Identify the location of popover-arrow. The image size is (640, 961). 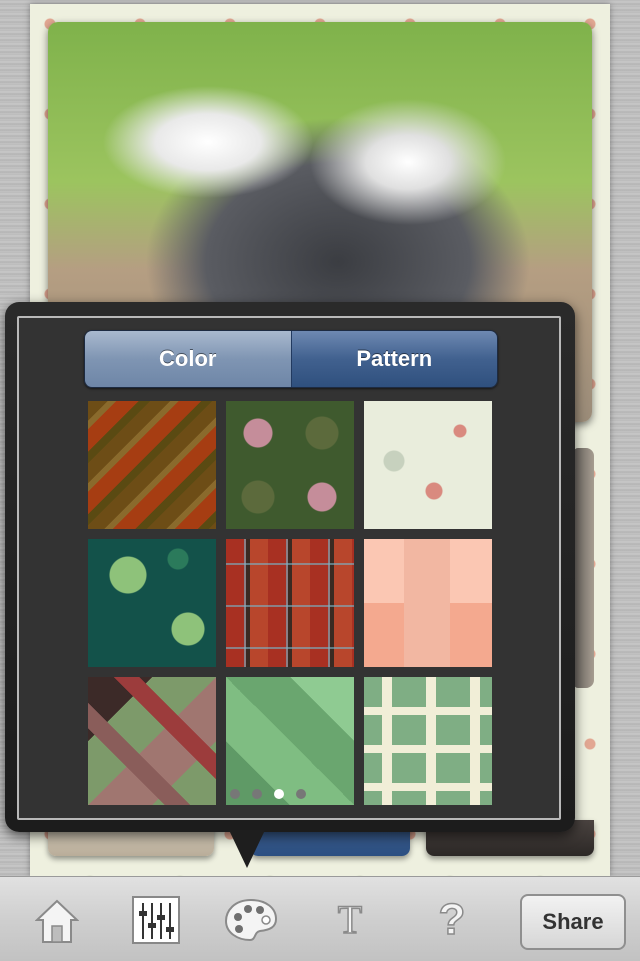
(247, 849).